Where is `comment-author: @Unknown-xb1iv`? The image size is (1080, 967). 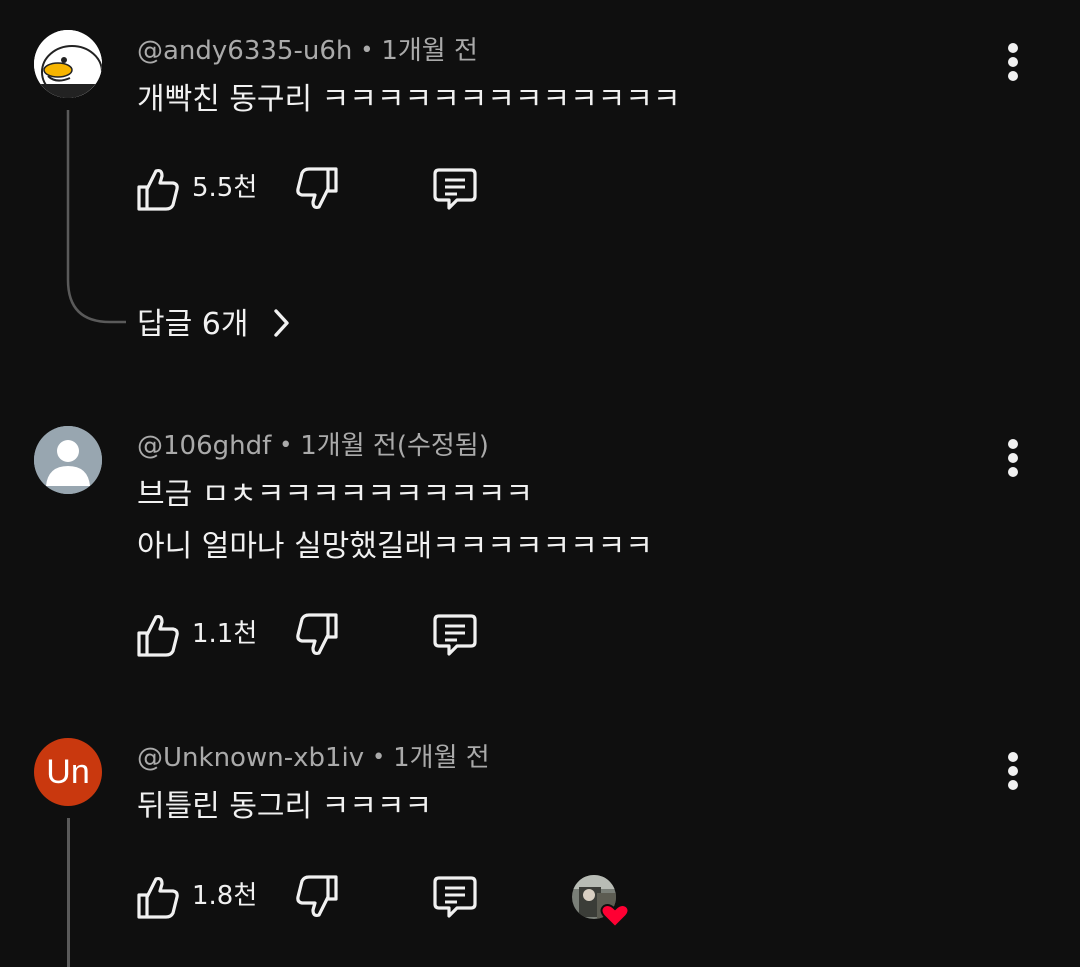
comment-author: @Unknown-xb1iv is located at coordinates (250, 758).